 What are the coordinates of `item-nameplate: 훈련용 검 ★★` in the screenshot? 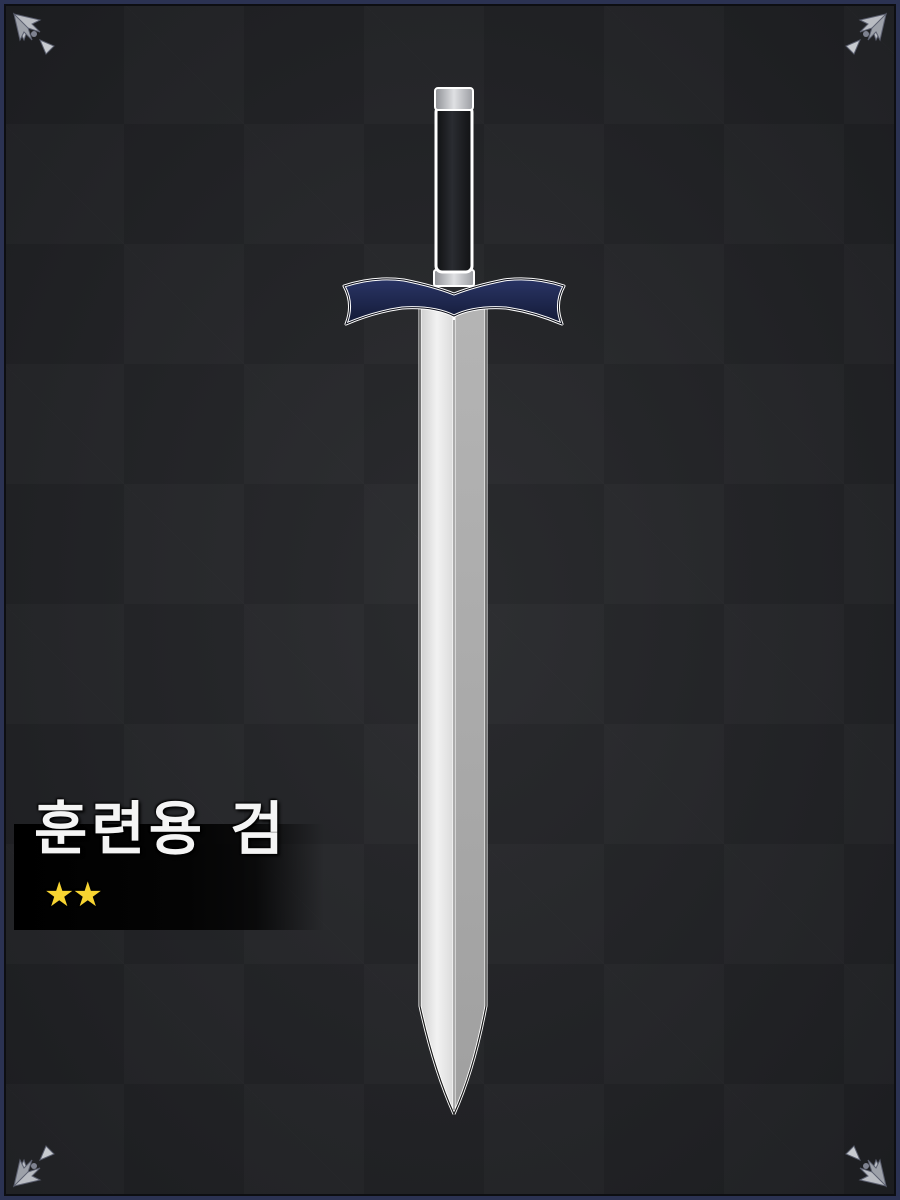 It's located at (174, 856).